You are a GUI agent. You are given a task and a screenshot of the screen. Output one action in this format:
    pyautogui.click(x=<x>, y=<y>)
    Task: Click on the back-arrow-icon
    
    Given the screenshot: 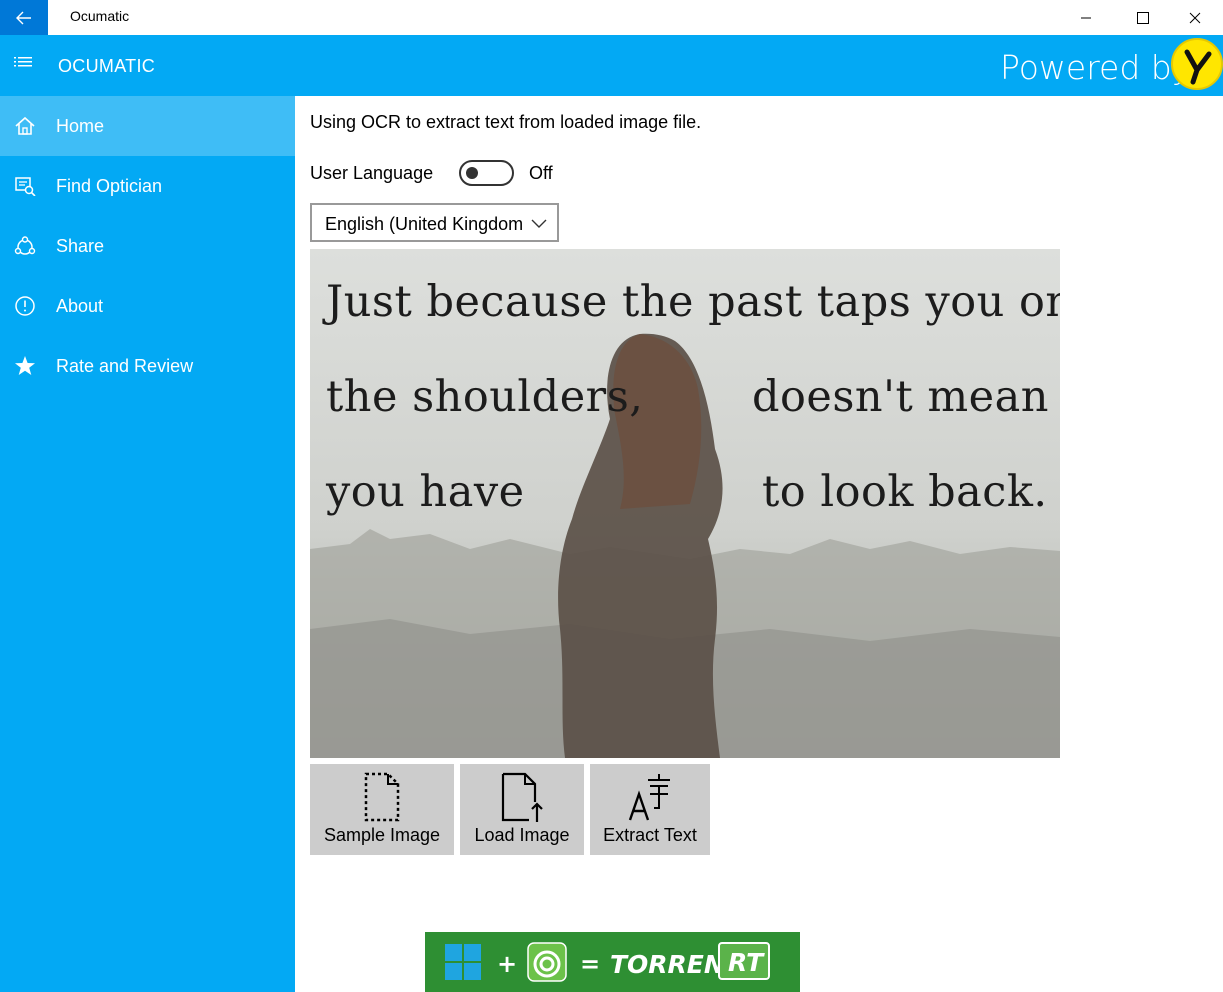 What is the action you would take?
    pyautogui.click(x=23, y=17)
    